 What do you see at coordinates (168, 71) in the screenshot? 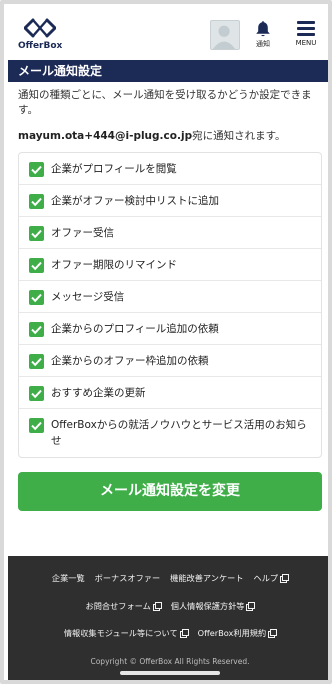
I see `page-title: メール通知設定` at bounding box center [168, 71].